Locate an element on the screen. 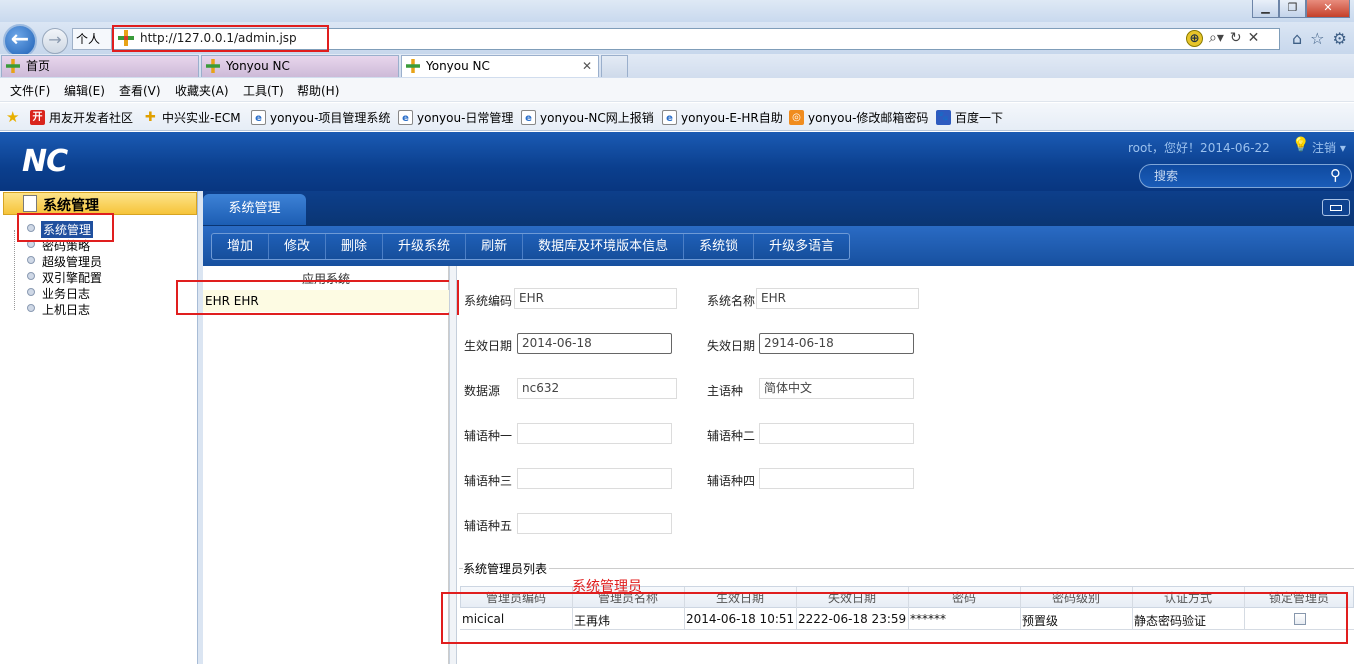  yonyou-favicon-icon: ✚ is located at coordinates (150, 117).